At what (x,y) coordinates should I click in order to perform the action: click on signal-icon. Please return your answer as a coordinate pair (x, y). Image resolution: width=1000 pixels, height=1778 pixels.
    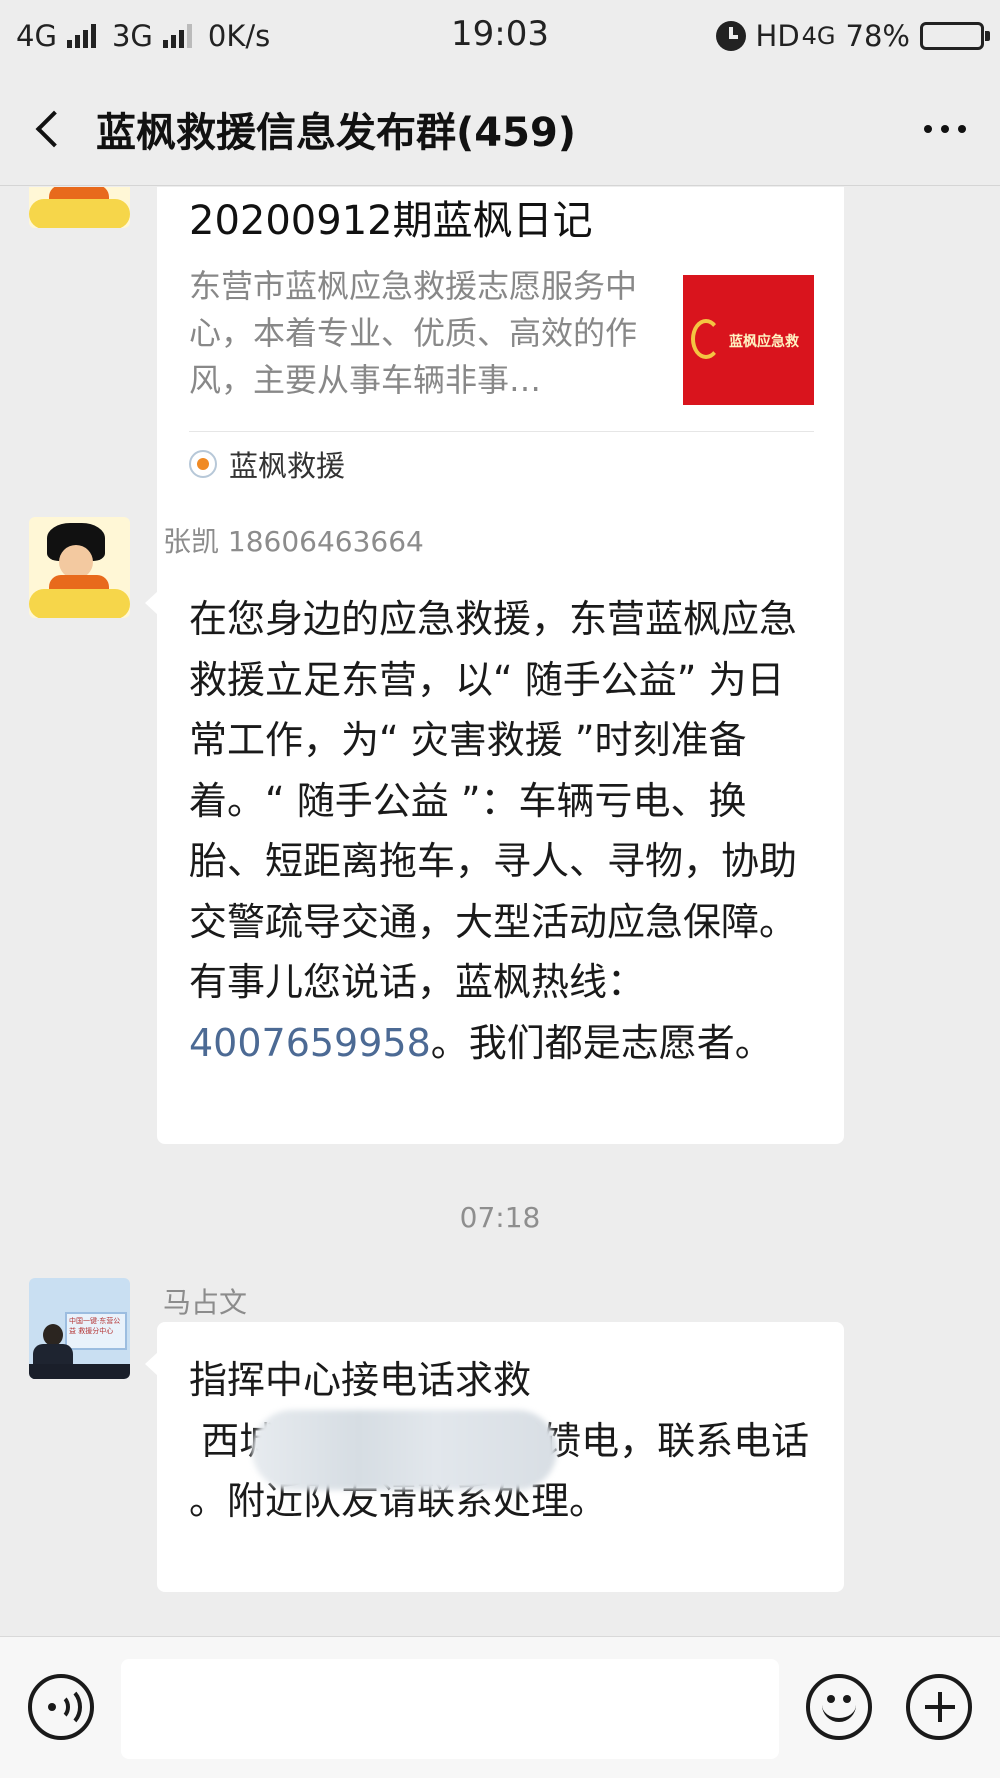
    Looking at the image, I should click on (81, 36).